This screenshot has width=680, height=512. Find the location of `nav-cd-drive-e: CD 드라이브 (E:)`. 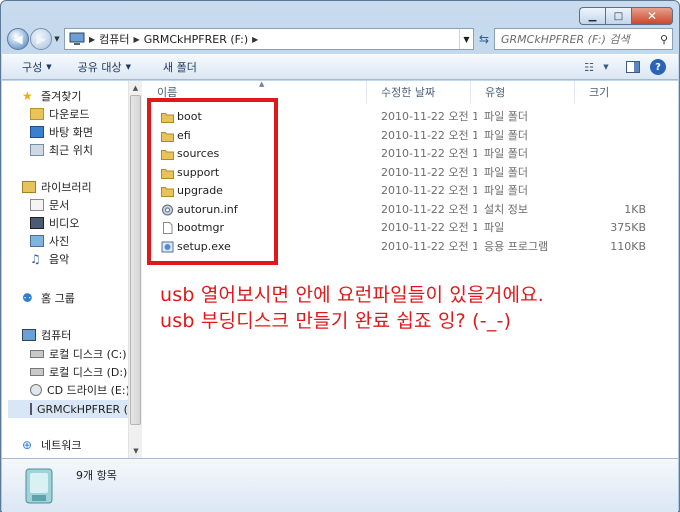

nav-cd-drive-e: CD 드라이브 (E:) is located at coordinates (79, 390).